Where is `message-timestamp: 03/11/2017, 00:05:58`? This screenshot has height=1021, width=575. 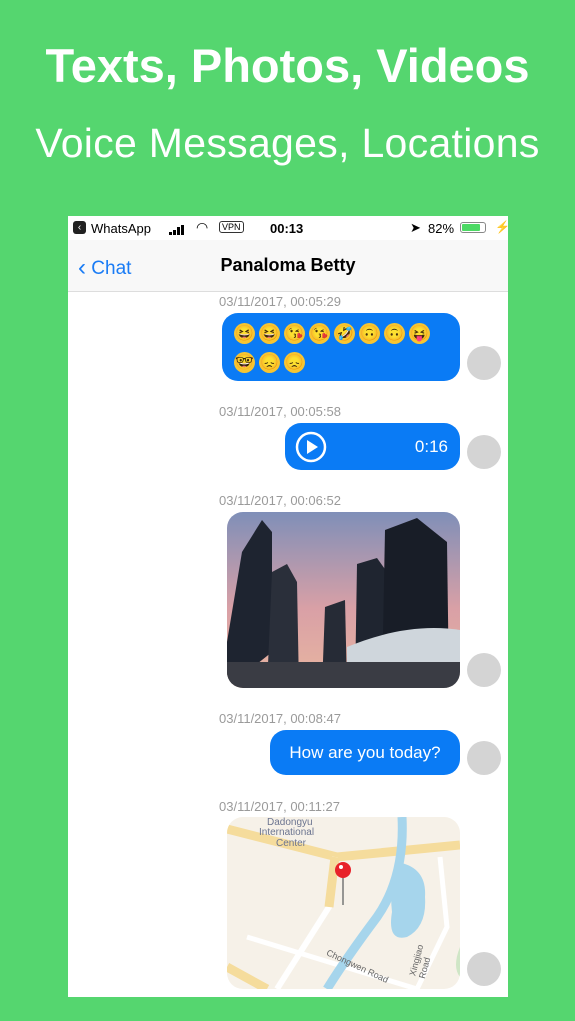 message-timestamp: 03/11/2017, 00:05:58 is located at coordinates (280, 411).